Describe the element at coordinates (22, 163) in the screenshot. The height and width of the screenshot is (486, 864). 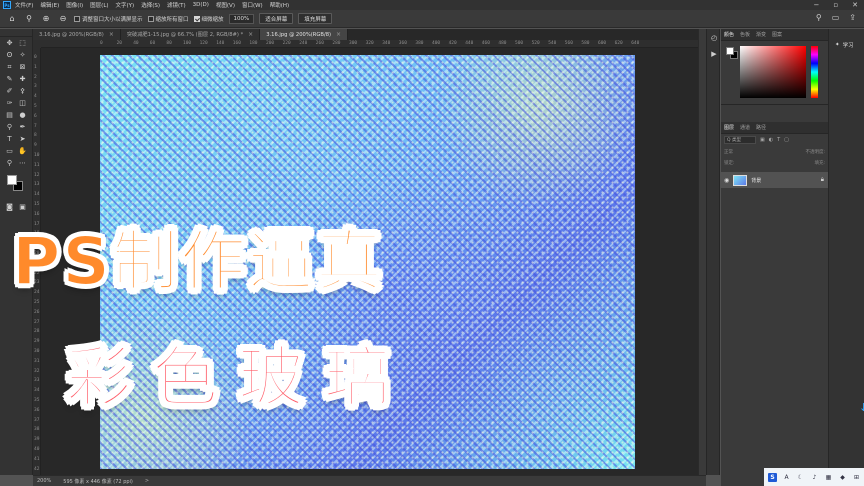
I see `more-tools-icon: ⋯` at that location.